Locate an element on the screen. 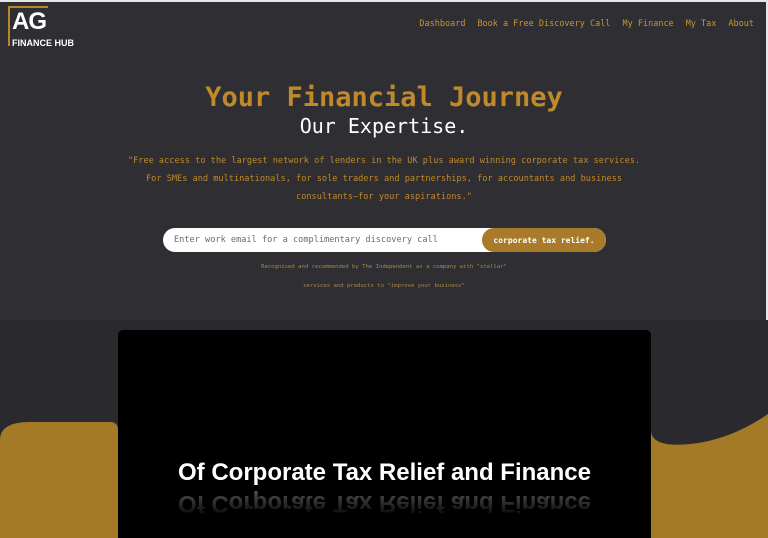  discovery-call-form: corporate tax relief. is located at coordinates (384, 240).